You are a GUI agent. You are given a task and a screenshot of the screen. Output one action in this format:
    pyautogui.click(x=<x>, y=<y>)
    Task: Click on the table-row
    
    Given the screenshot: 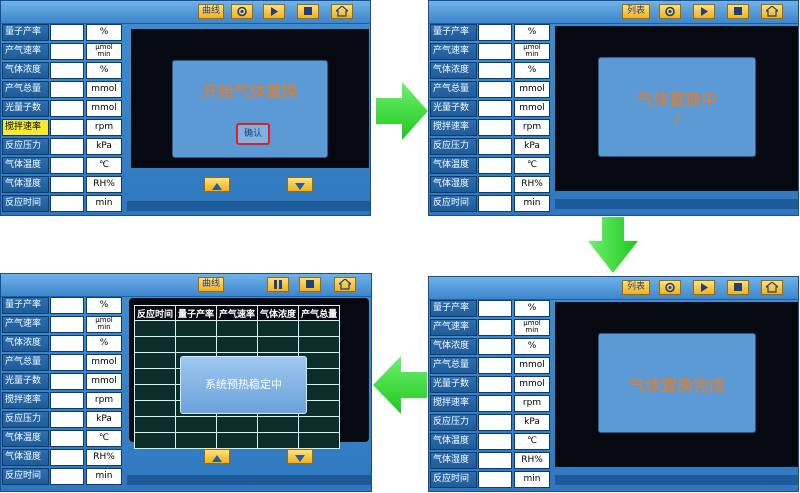 What is the action you would take?
    pyautogui.click(x=237, y=344)
    